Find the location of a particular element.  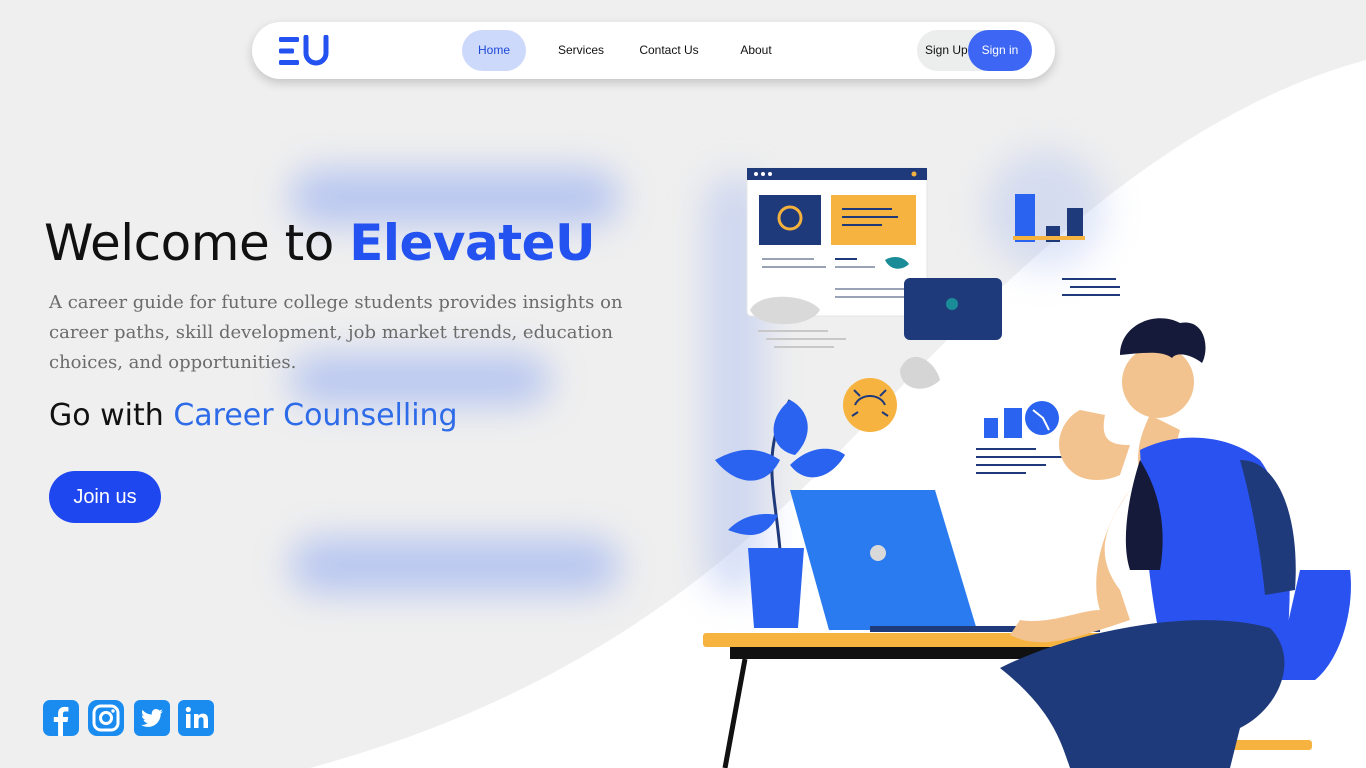

auth-group: Sign Up Sign in is located at coordinates (974, 50).